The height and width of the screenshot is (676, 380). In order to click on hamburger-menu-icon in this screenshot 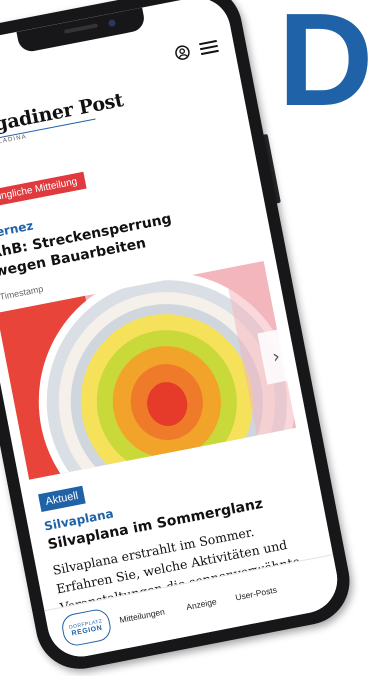, I will do `click(208, 47)`.